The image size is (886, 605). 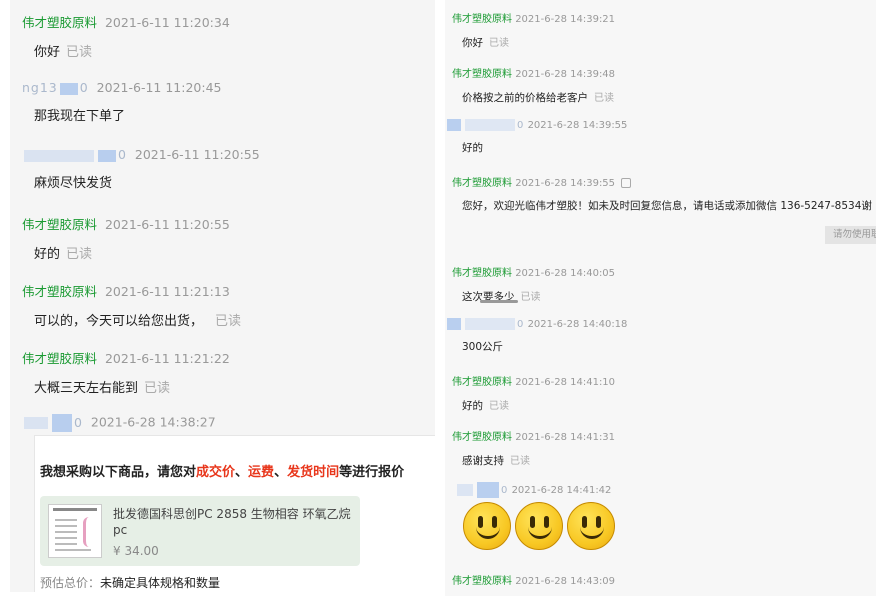 I want to click on message: 0 2021-6-11 11:20:55 麻烦尽快发货, so click(x=141, y=169).